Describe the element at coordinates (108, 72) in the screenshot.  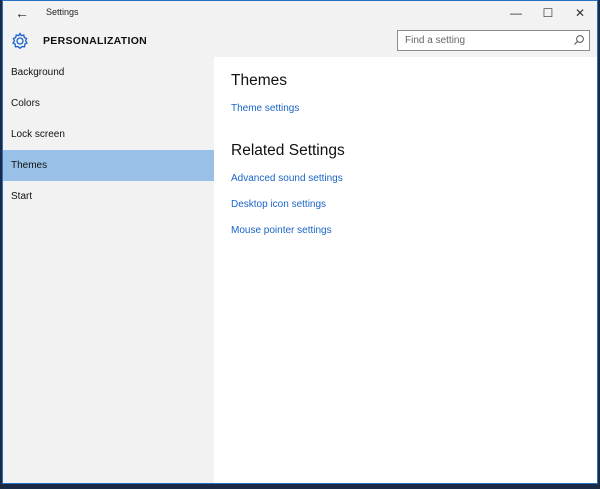
I see `sidebar-item-background: Background` at that location.